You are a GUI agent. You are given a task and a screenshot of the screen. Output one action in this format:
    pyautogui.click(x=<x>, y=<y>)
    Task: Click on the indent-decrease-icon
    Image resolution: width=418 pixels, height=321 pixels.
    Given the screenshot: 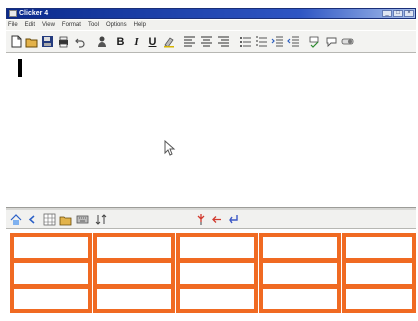 What is the action you would take?
    pyautogui.click(x=293, y=41)
    